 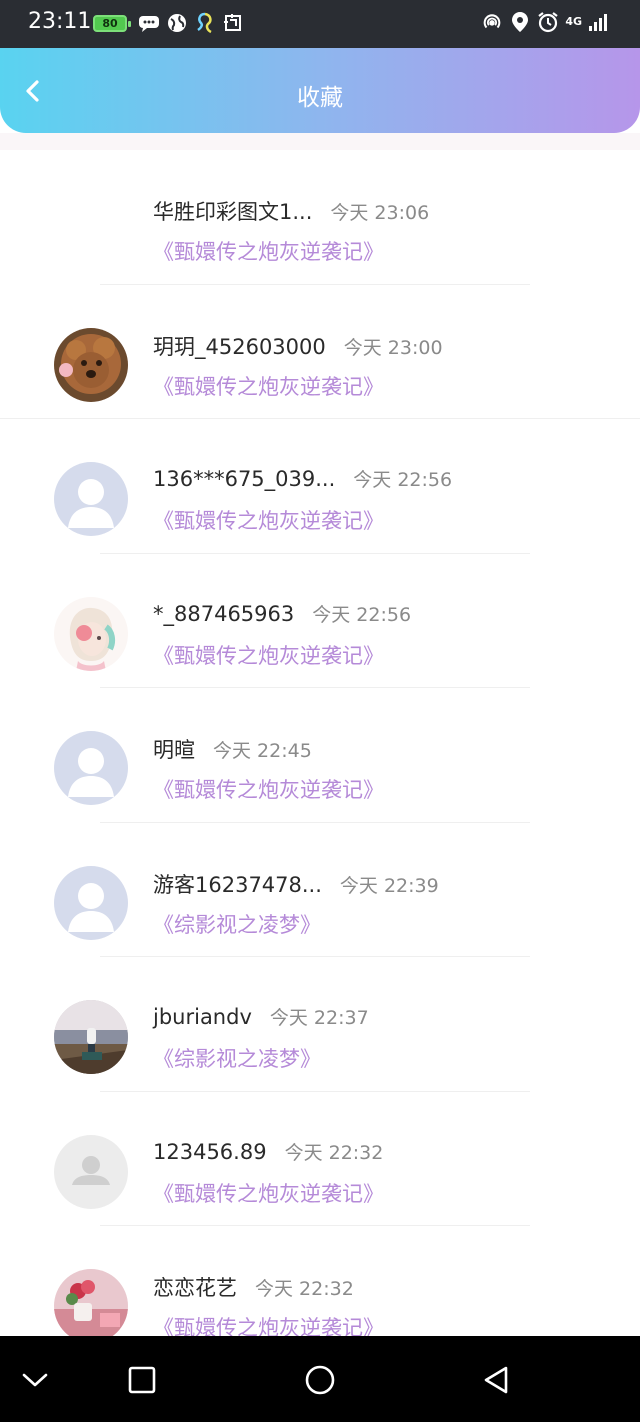 I want to click on chevron-down-icon, so click(x=35, y=1380).